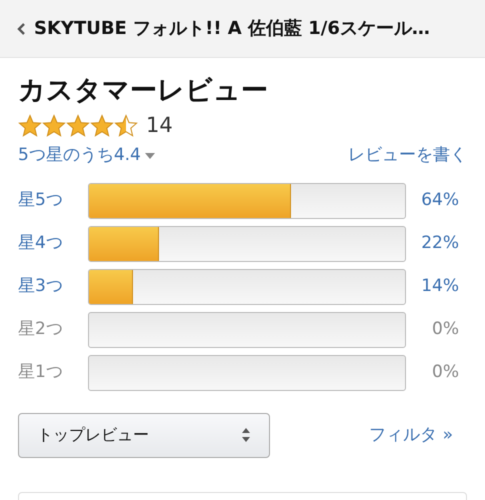 Image resolution: width=485 pixels, height=500 pixels. Describe the element at coordinates (418, 435) in the screenshot. I see `filter-link: フィルタ »` at that location.